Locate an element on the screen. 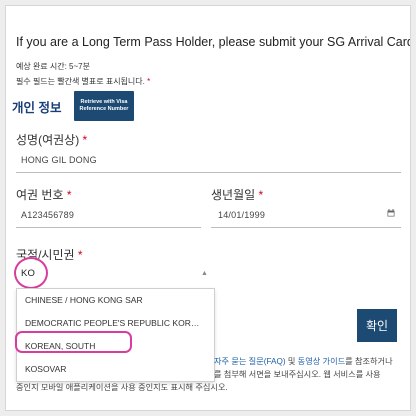 This screenshot has height=416, width=416. name-label: 성명(여권상) * is located at coordinates (52, 140).